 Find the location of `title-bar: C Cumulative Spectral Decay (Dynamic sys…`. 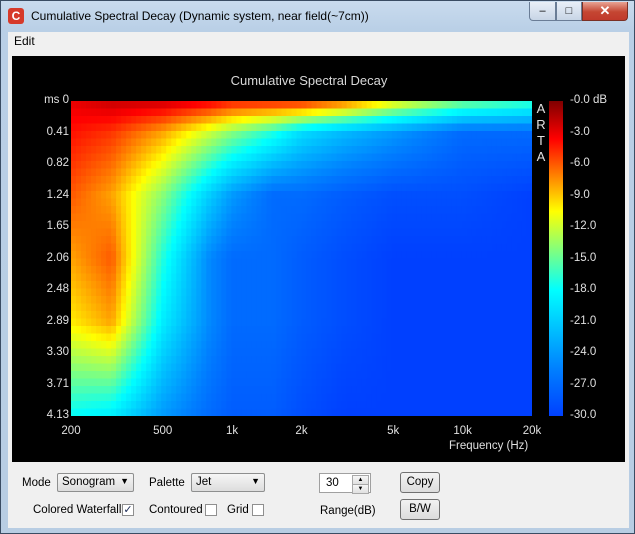

title-bar: C Cumulative Spectral Decay (Dynamic sys… is located at coordinates (317, 16).